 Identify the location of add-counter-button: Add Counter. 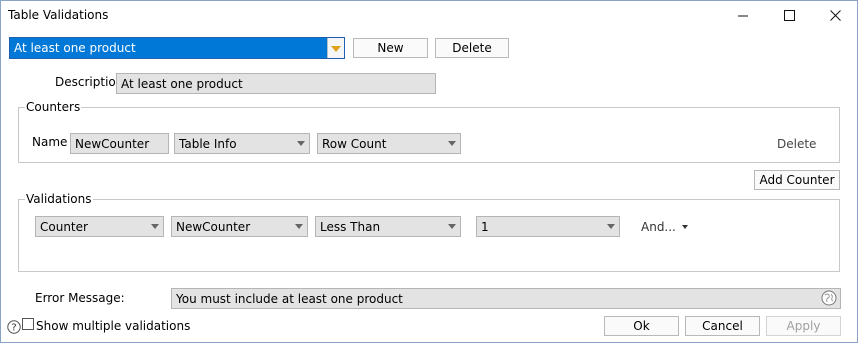
(797, 180).